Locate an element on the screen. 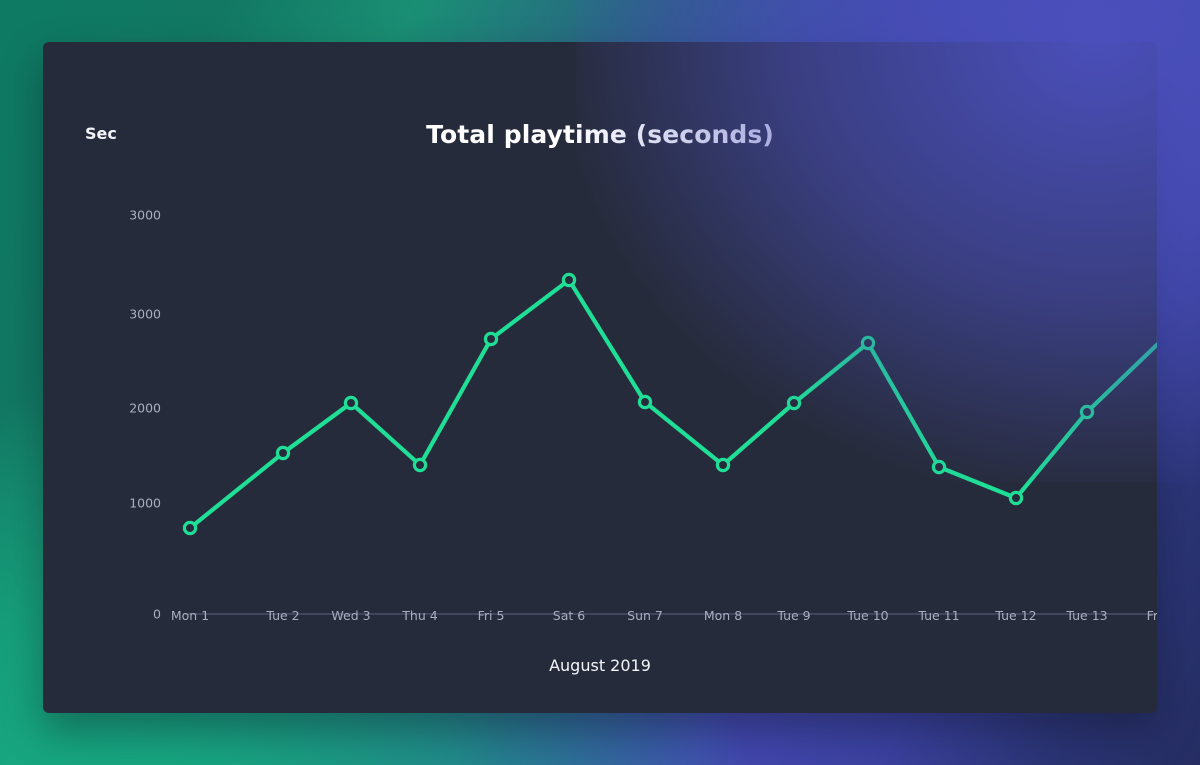  y-axis-tick-label: 1000 is located at coordinates (145, 503).